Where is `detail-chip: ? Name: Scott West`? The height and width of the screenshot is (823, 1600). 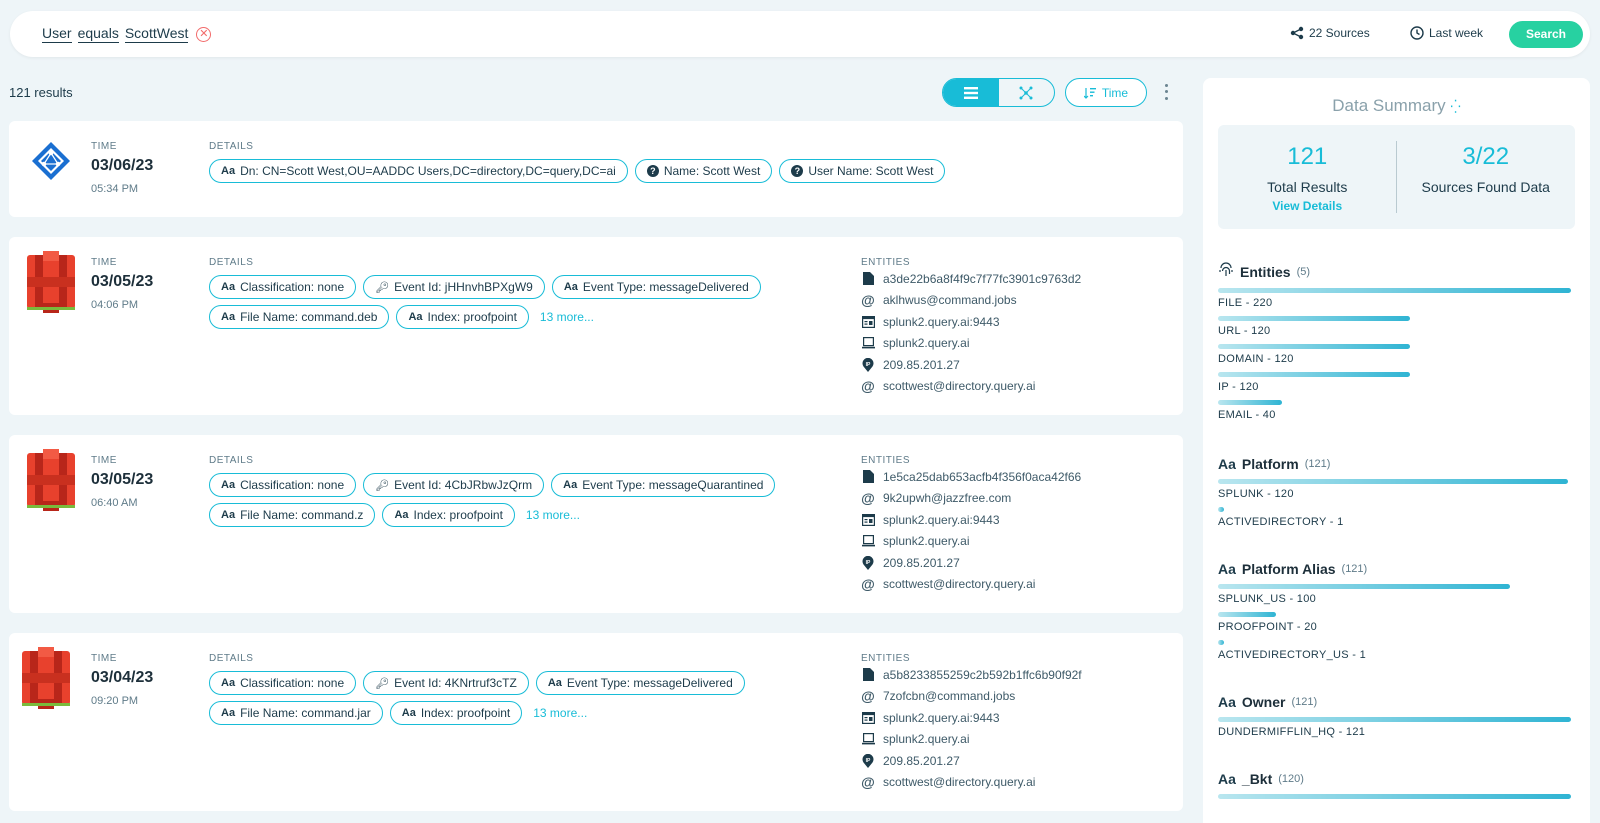
detail-chip: ? Name: Scott West is located at coordinates (703, 171).